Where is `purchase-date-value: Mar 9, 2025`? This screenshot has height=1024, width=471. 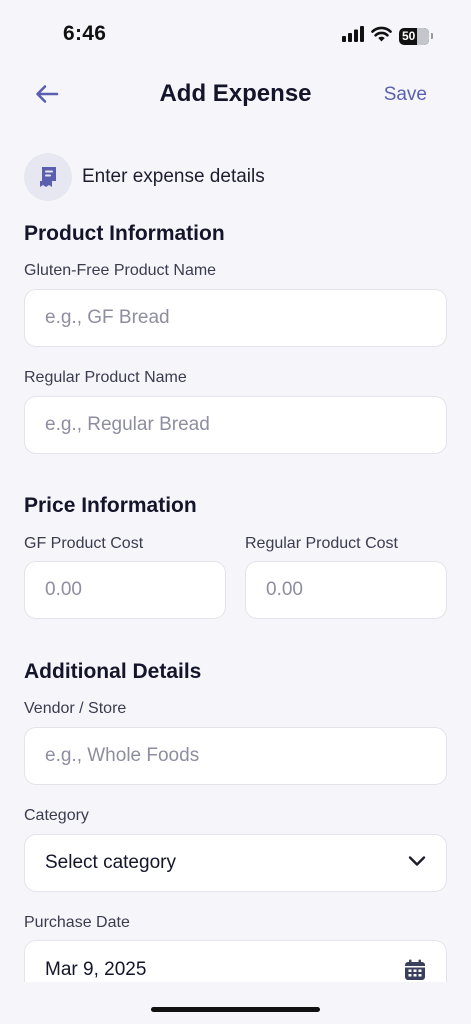
purchase-date-value: Mar 9, 2025 is located at coordinates (96, 969).